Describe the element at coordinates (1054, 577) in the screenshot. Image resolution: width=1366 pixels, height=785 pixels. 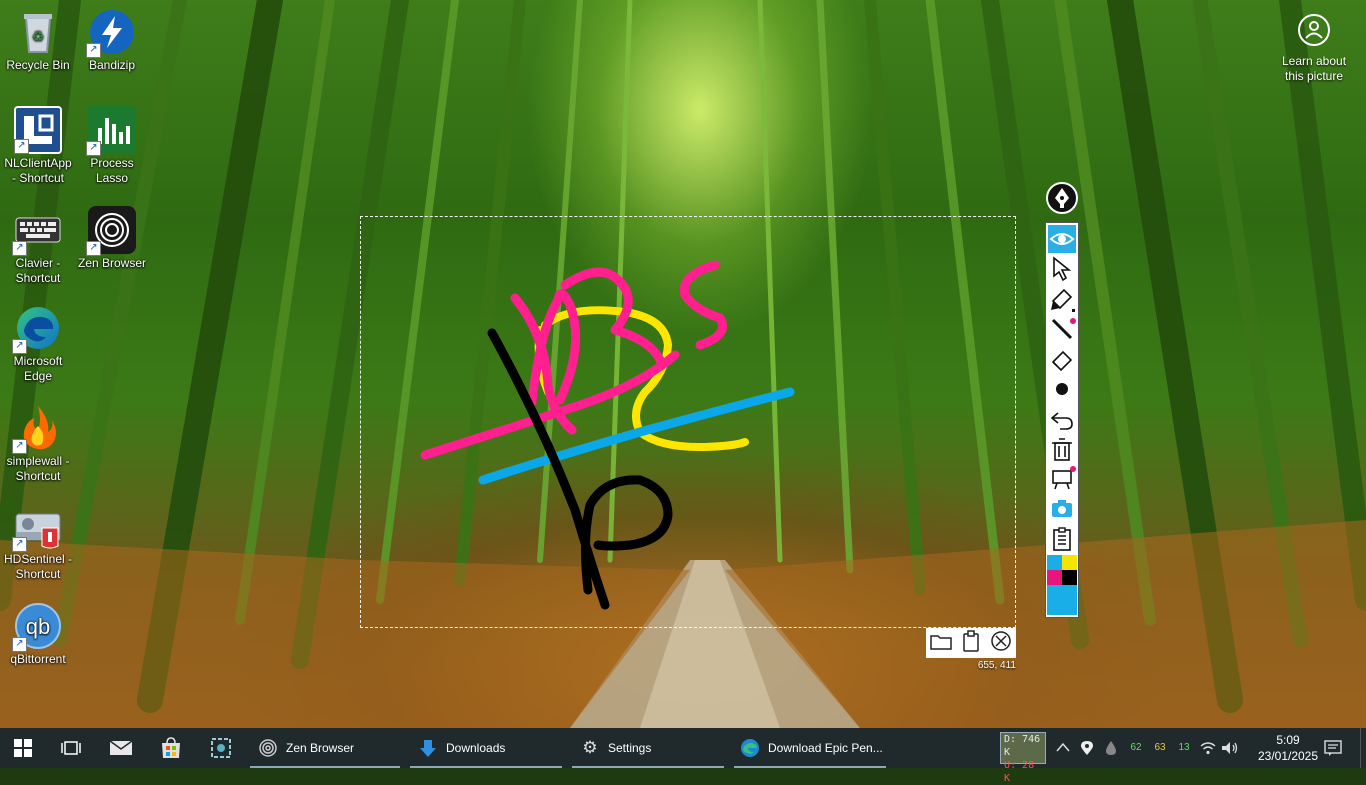
I see `color-swatch-pink` at that location.